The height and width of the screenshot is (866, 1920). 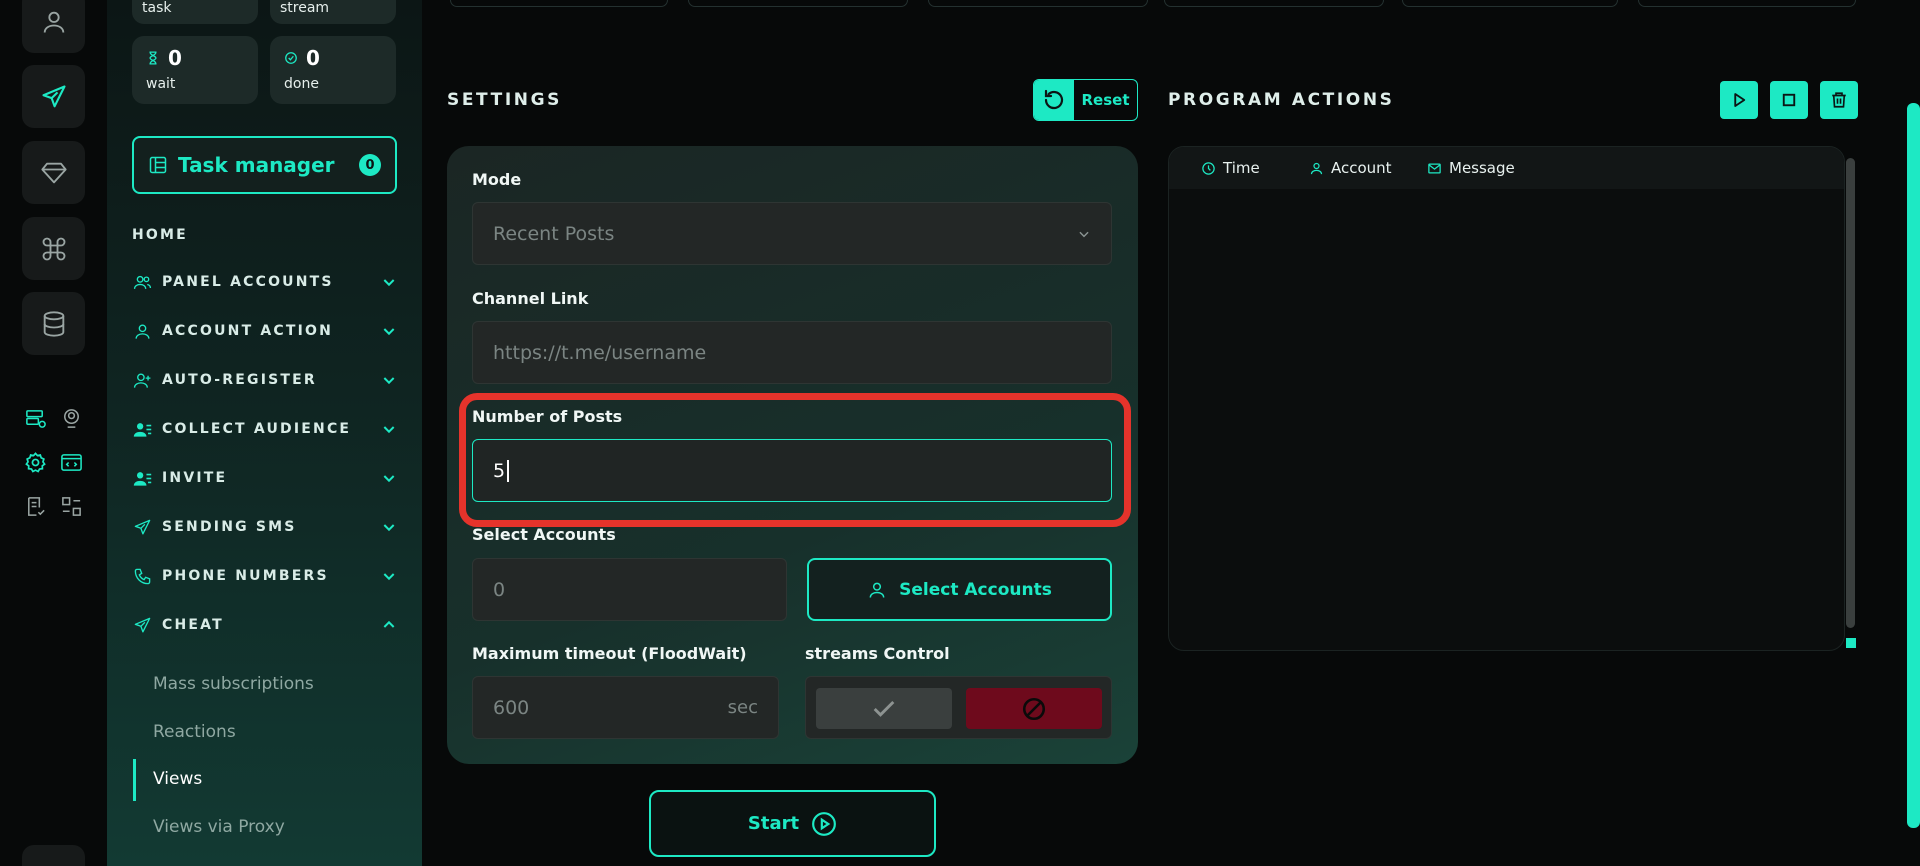 What do you see at coordinates (142, 576) in the screenshot?
I see `phone-icon` at bounding box center [142, 576].